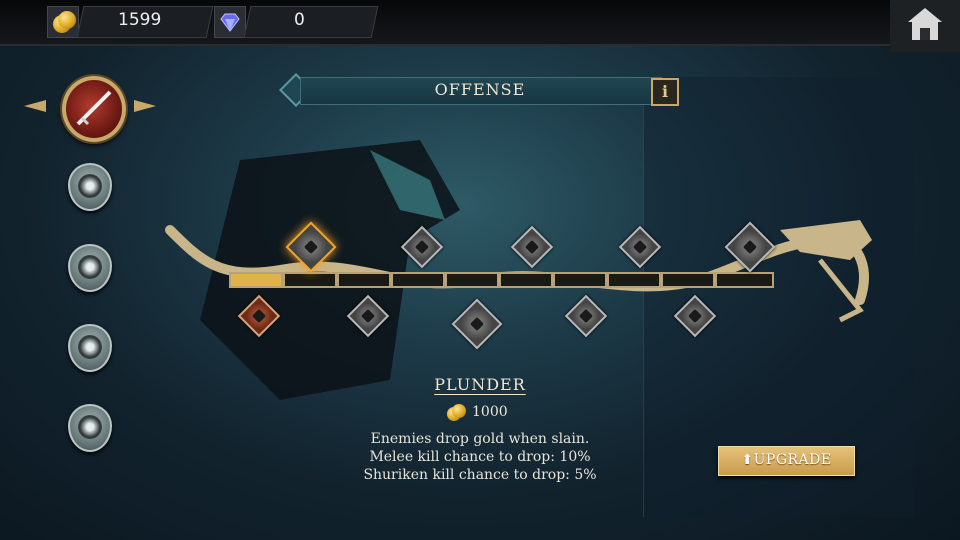 This screenshot has width=960, height=540. I want to click on home-button, so click(925, 26).